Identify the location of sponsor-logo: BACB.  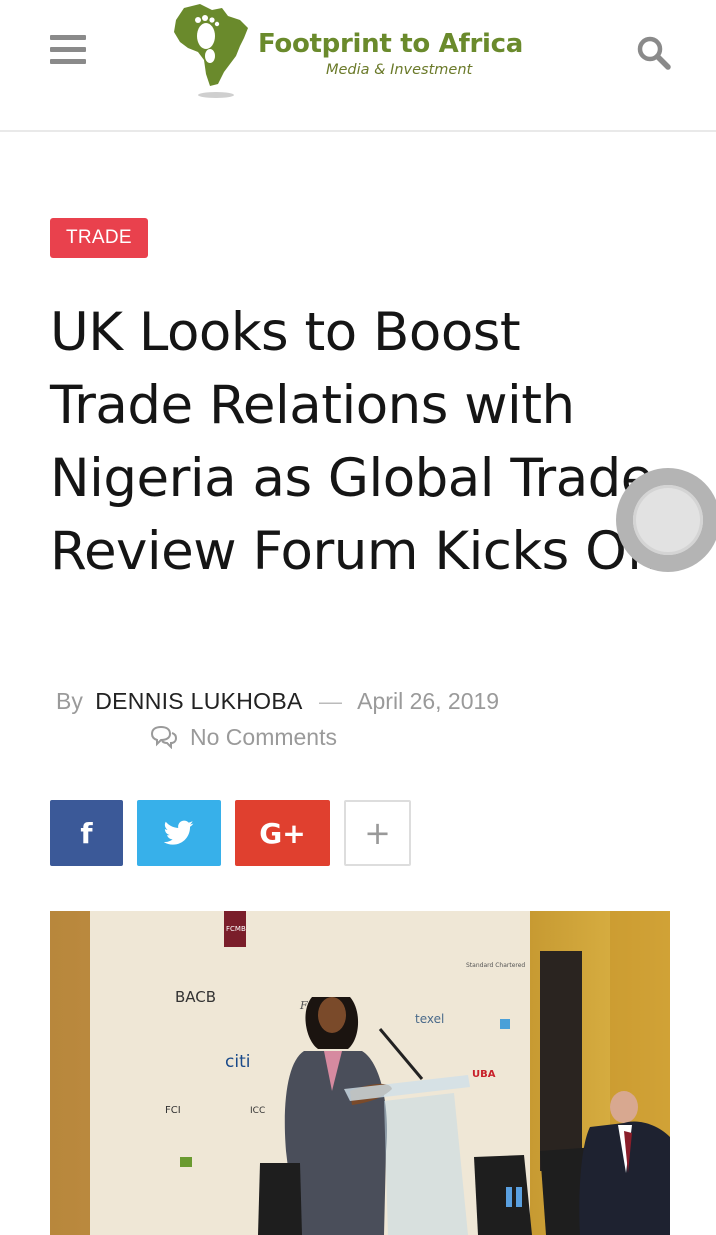
(195, 997).